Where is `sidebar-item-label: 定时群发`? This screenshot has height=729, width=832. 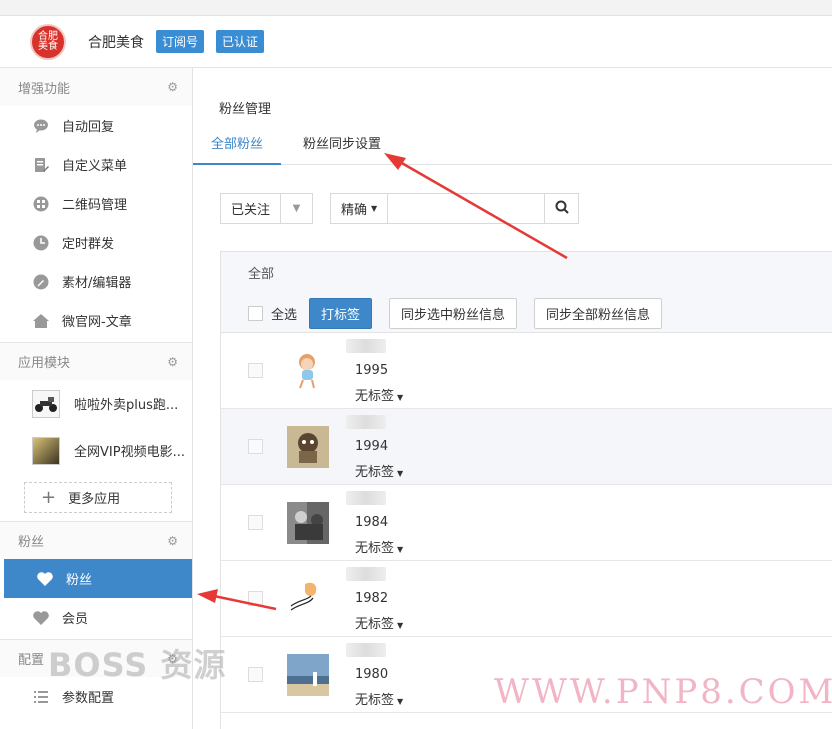
sidebar-item-label: 定时群发 is located at coordinates (88, 244).